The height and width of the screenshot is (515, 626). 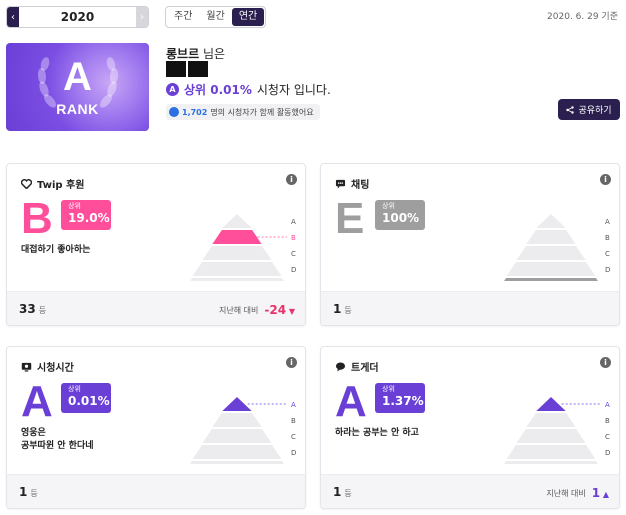 I want to click on speech-bubble-icon, so click(x=340, y=366).